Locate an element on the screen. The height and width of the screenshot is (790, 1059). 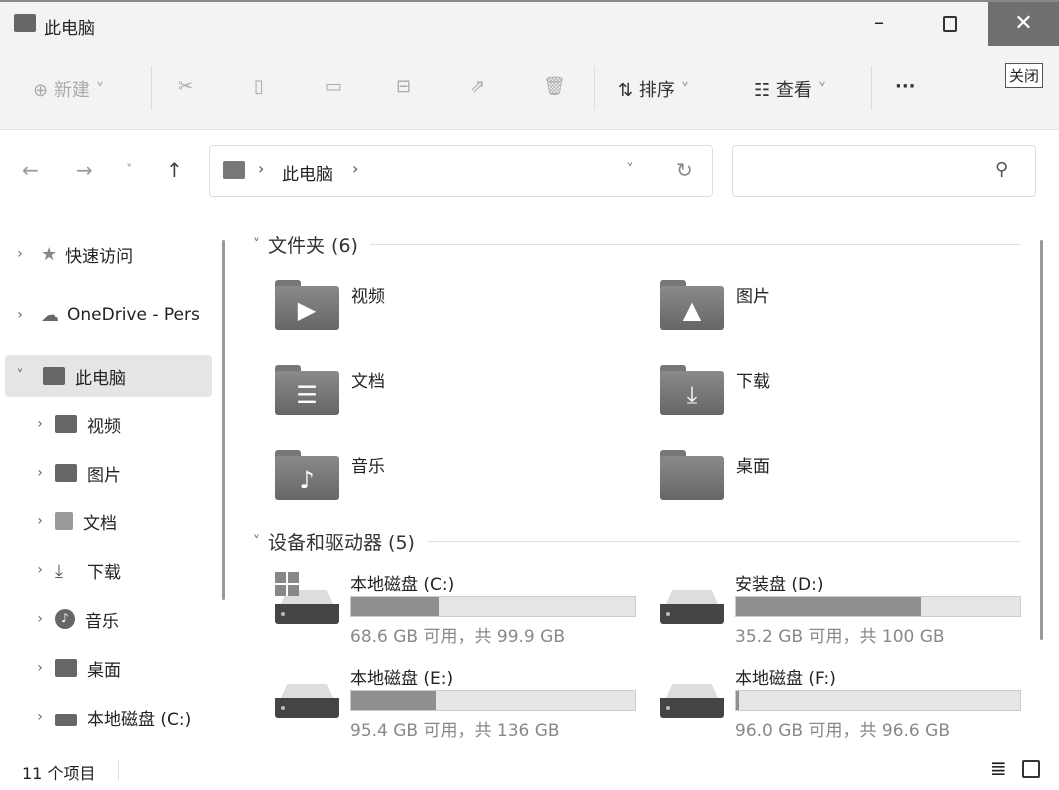
video-icon is located at coordinates (66, 424).